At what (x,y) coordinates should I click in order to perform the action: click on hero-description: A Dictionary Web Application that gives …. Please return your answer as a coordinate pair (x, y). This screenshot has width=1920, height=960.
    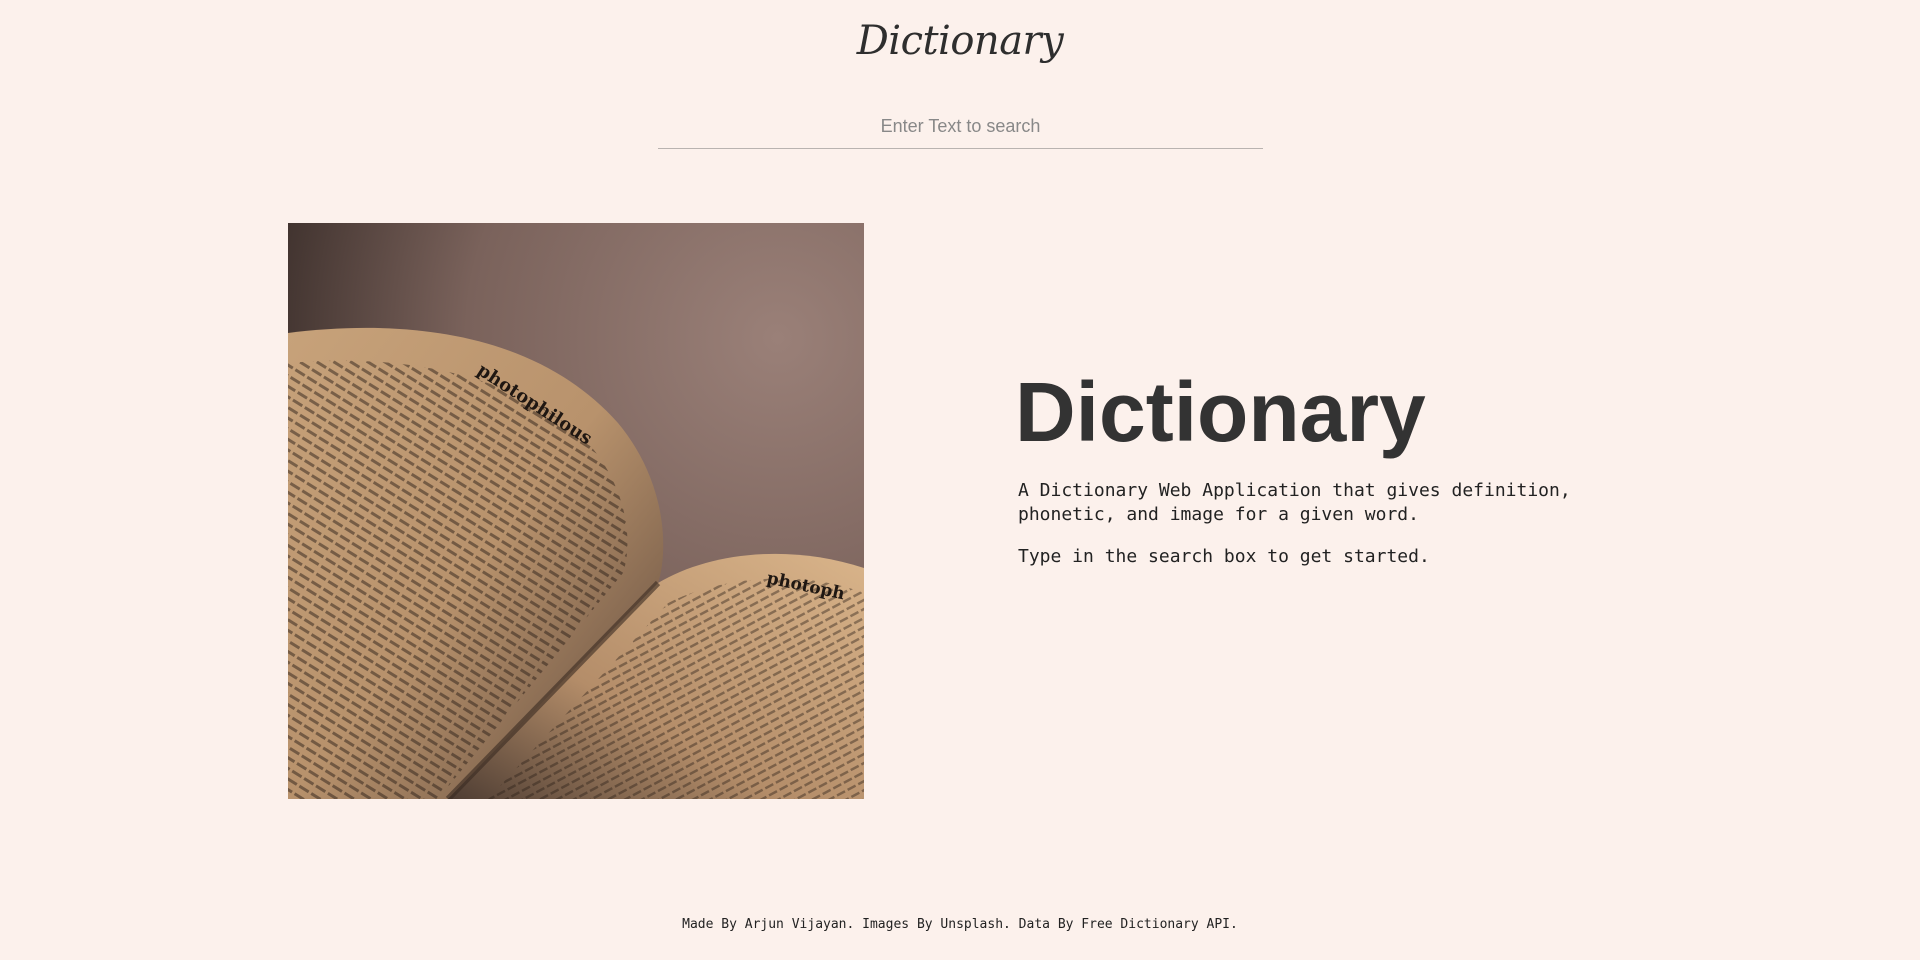
    Looking at the image, I should click on (1294, 502).